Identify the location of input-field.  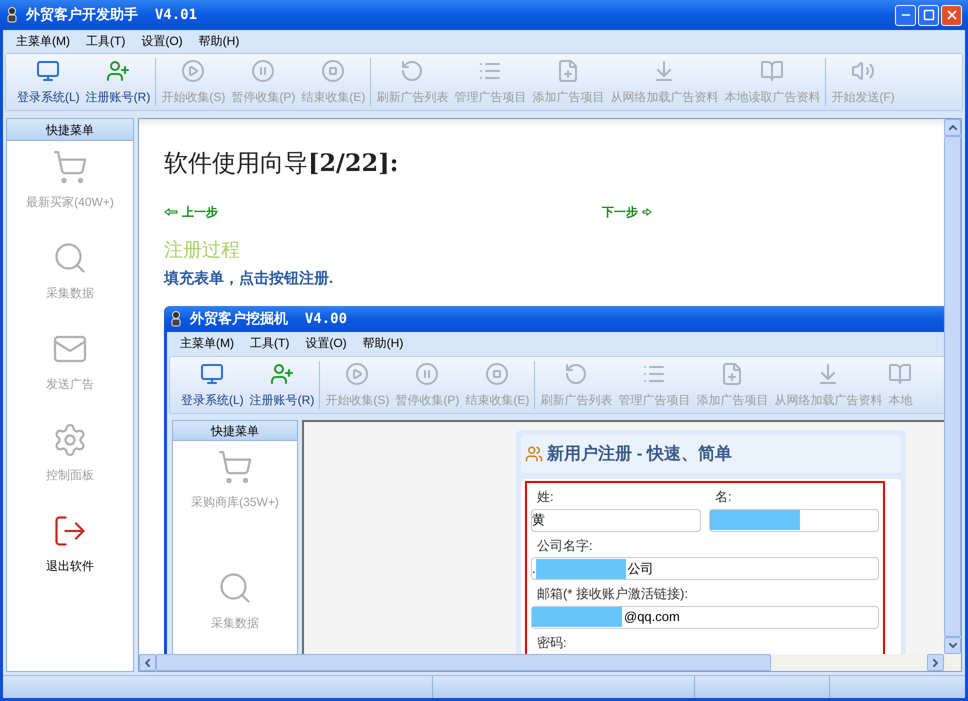
(794, 520).